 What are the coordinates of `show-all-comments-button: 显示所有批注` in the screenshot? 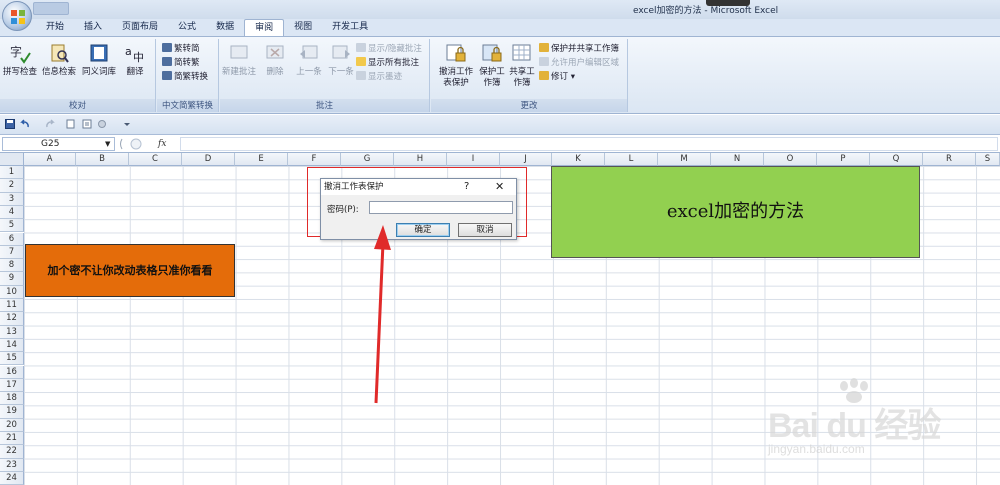 It's located at (387, 63).